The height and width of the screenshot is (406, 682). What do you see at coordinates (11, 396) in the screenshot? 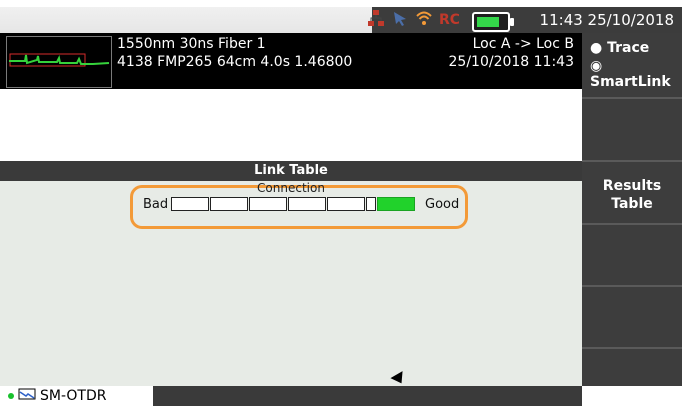
I see `status-dot` at bounding box center [11, 396].